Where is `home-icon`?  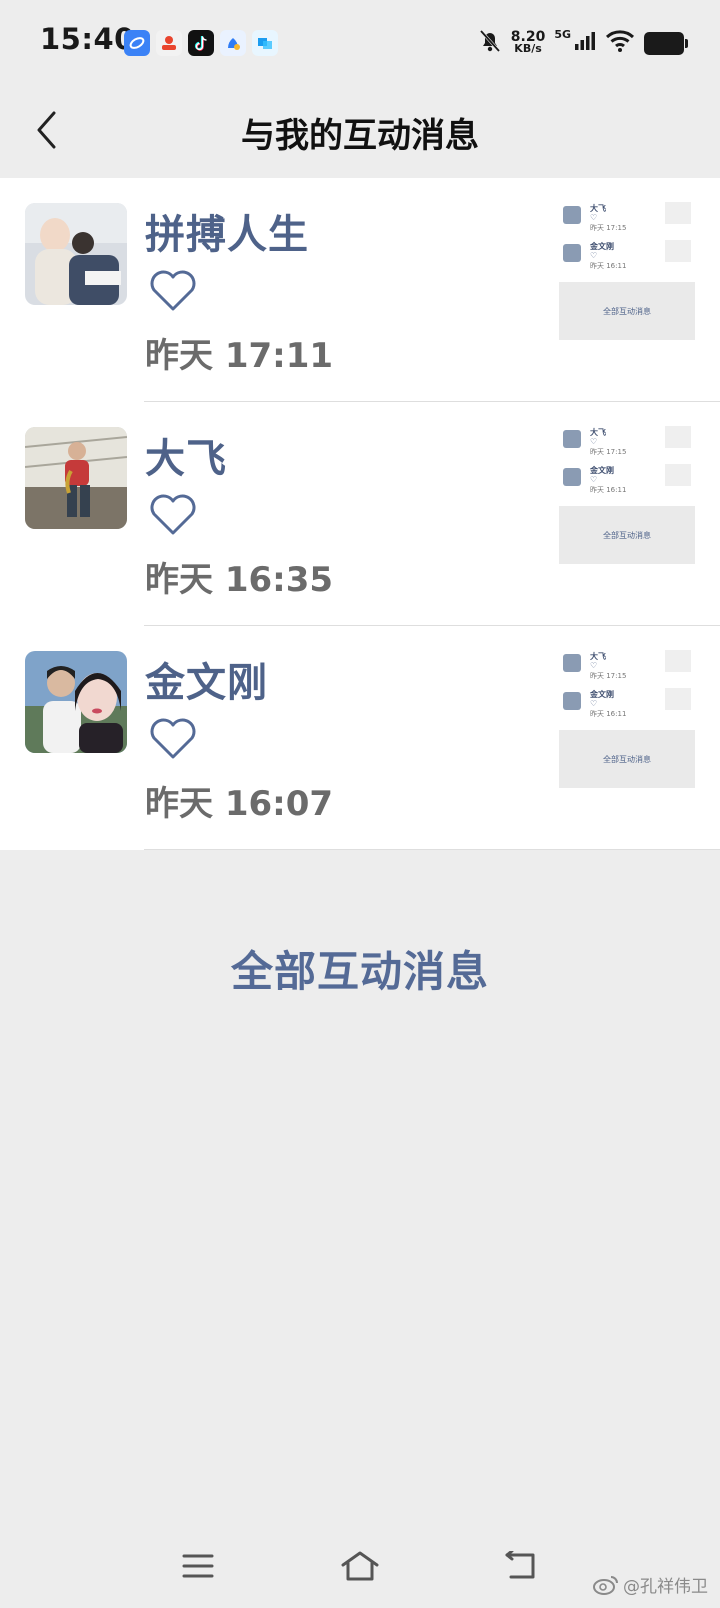 home-icon is located at coordinates (360, 1566).